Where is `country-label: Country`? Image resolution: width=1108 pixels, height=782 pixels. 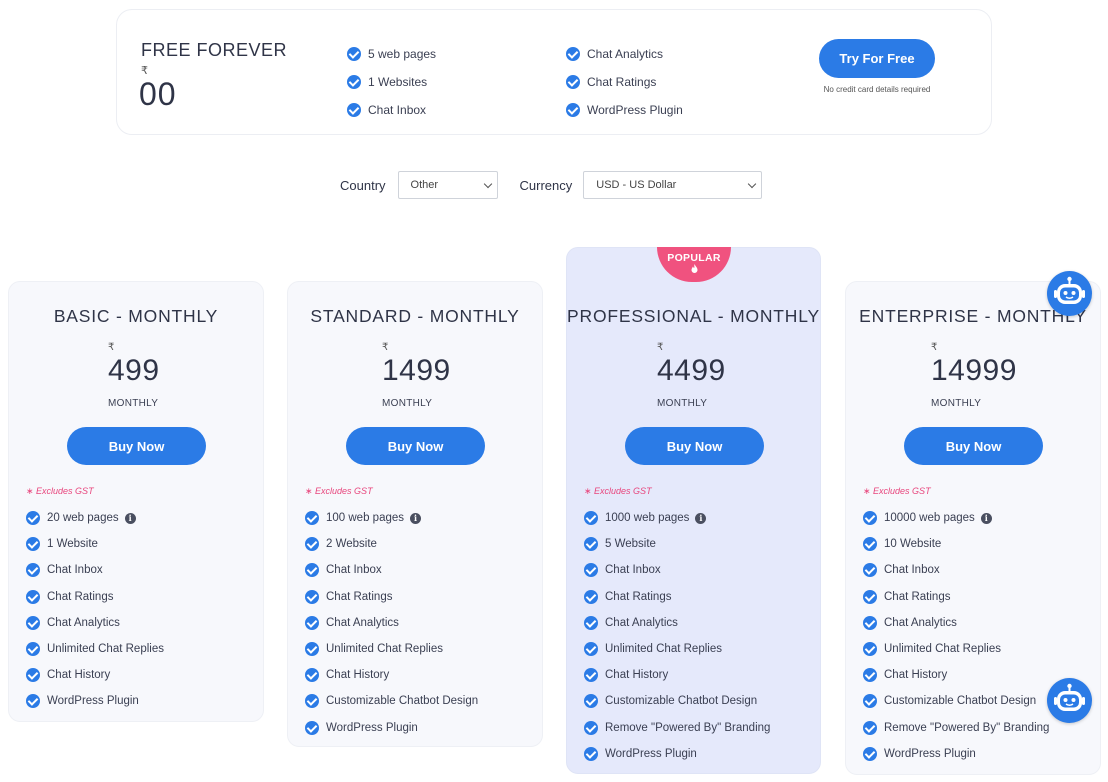 country-label: Country is located at coordinates (363, 185).